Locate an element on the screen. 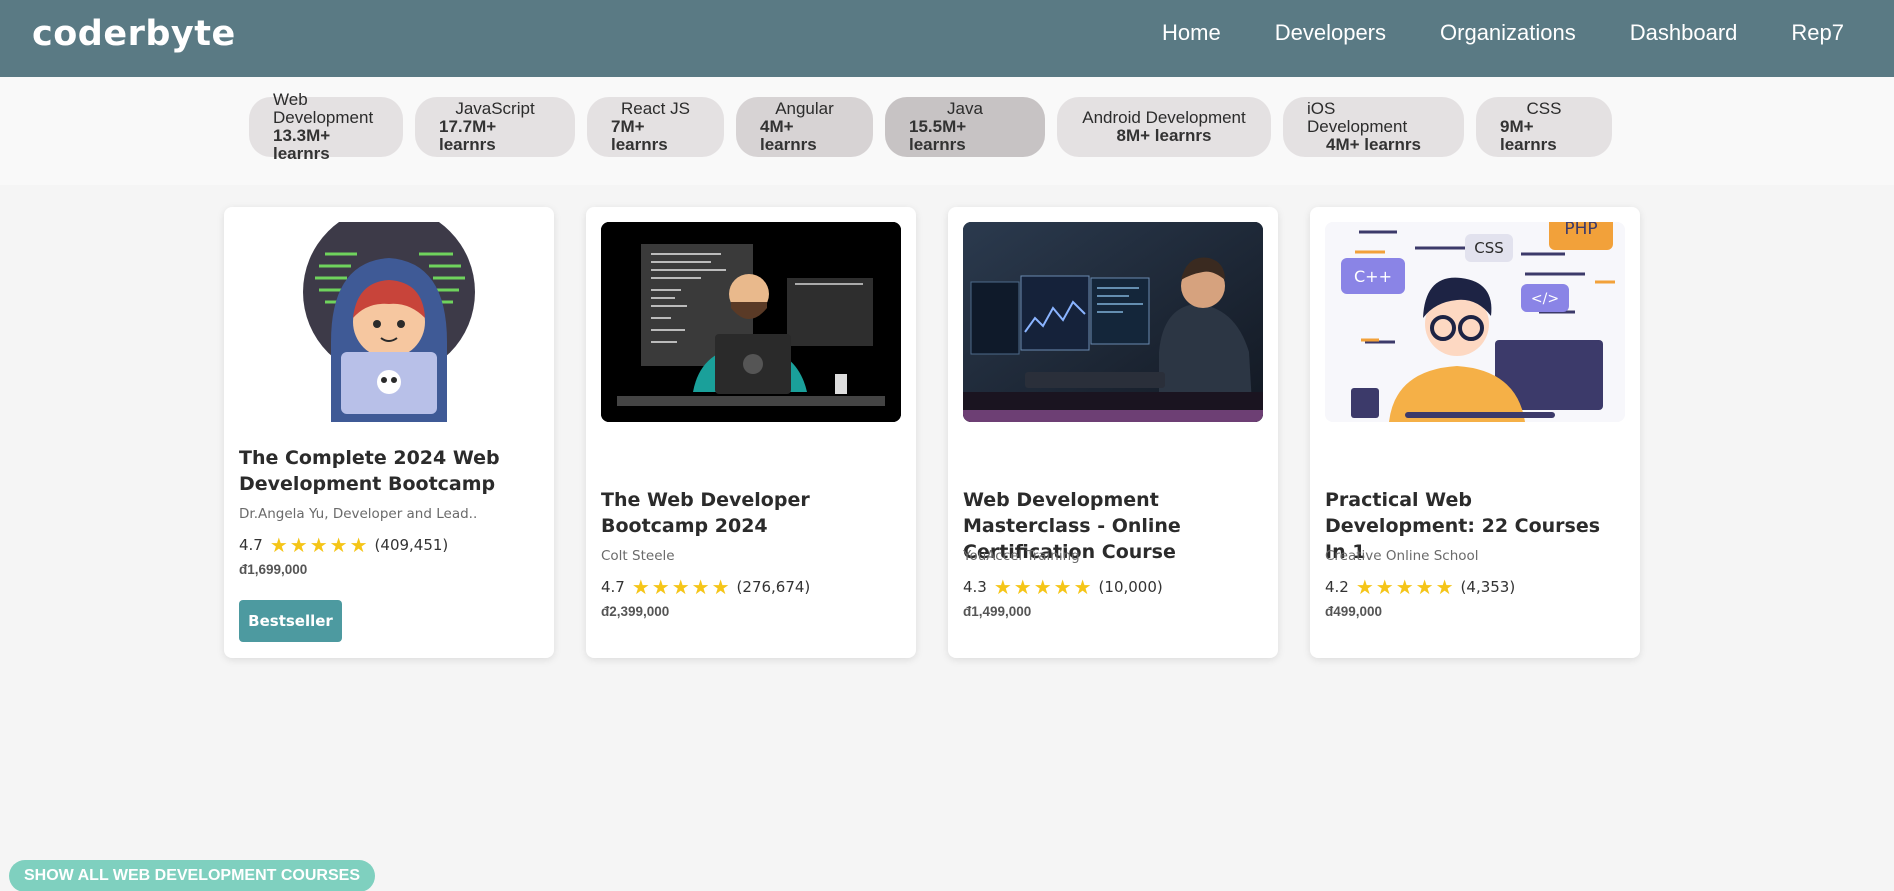 This screenshot has width=1894, height=891. category-name: Java is located at coordinates (965, 108).